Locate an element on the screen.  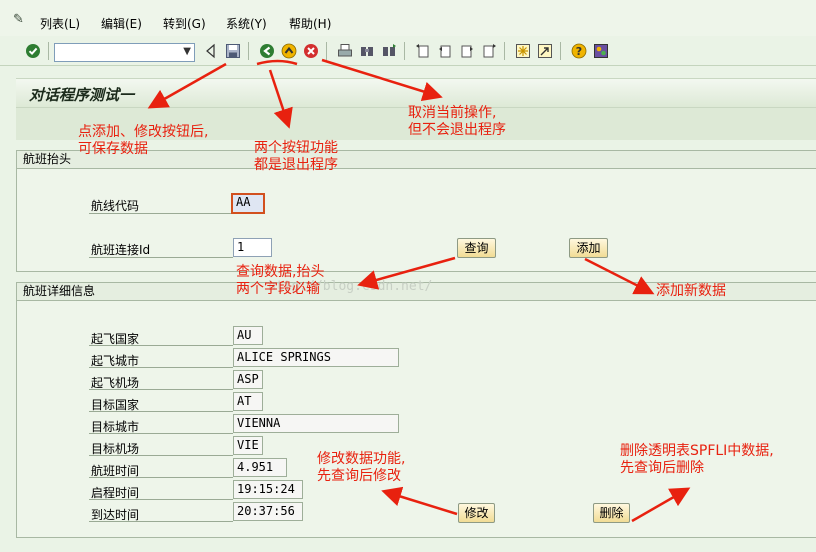
enter-icon is located at coordinates (33, 51).